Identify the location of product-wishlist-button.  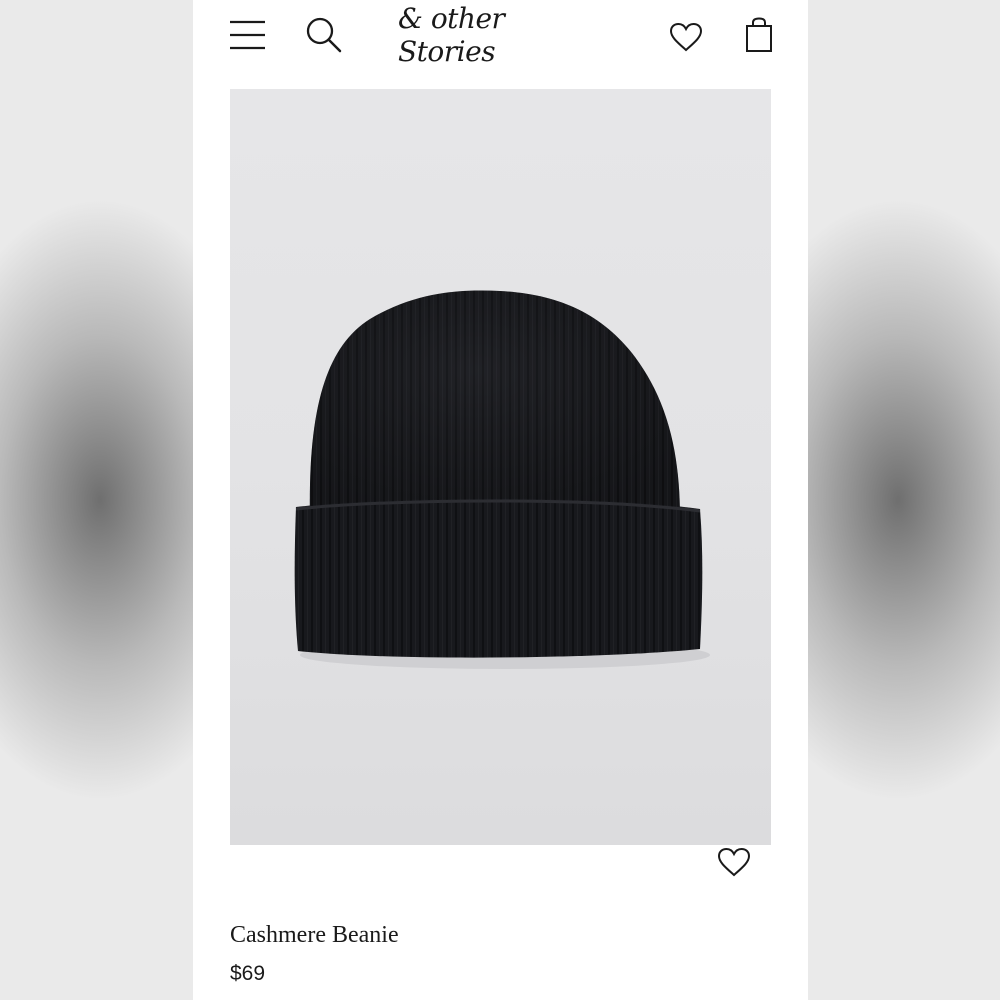
(734, 862).